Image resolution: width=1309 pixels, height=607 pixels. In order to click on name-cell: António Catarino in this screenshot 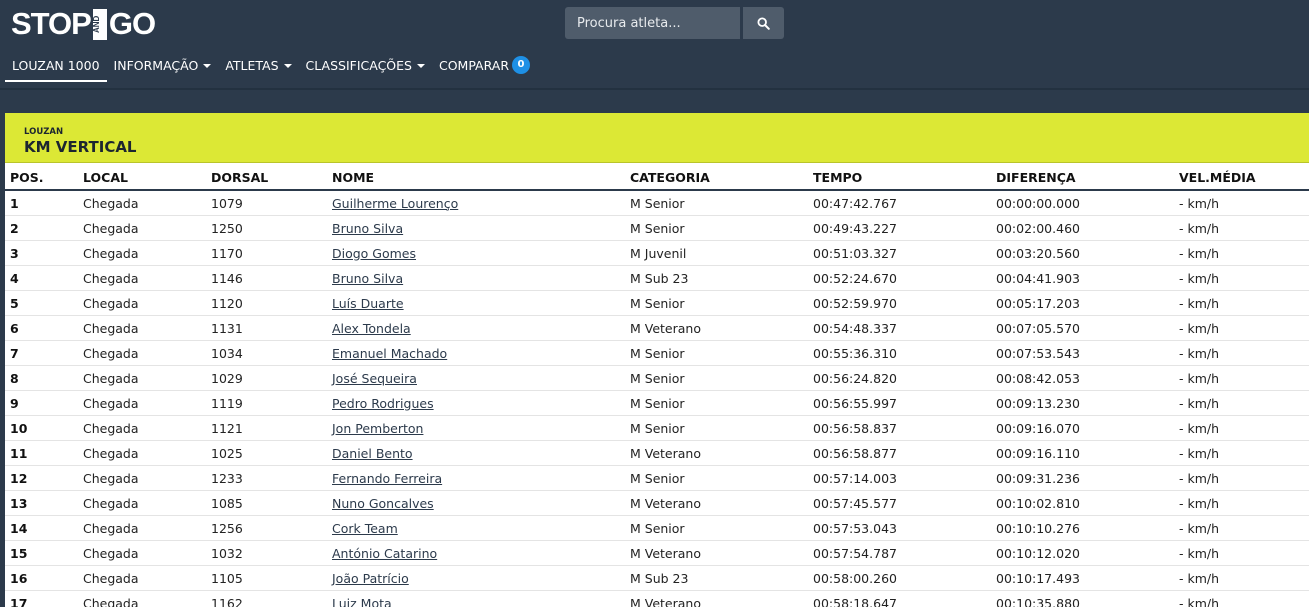, I will do `click(476, 553)`.